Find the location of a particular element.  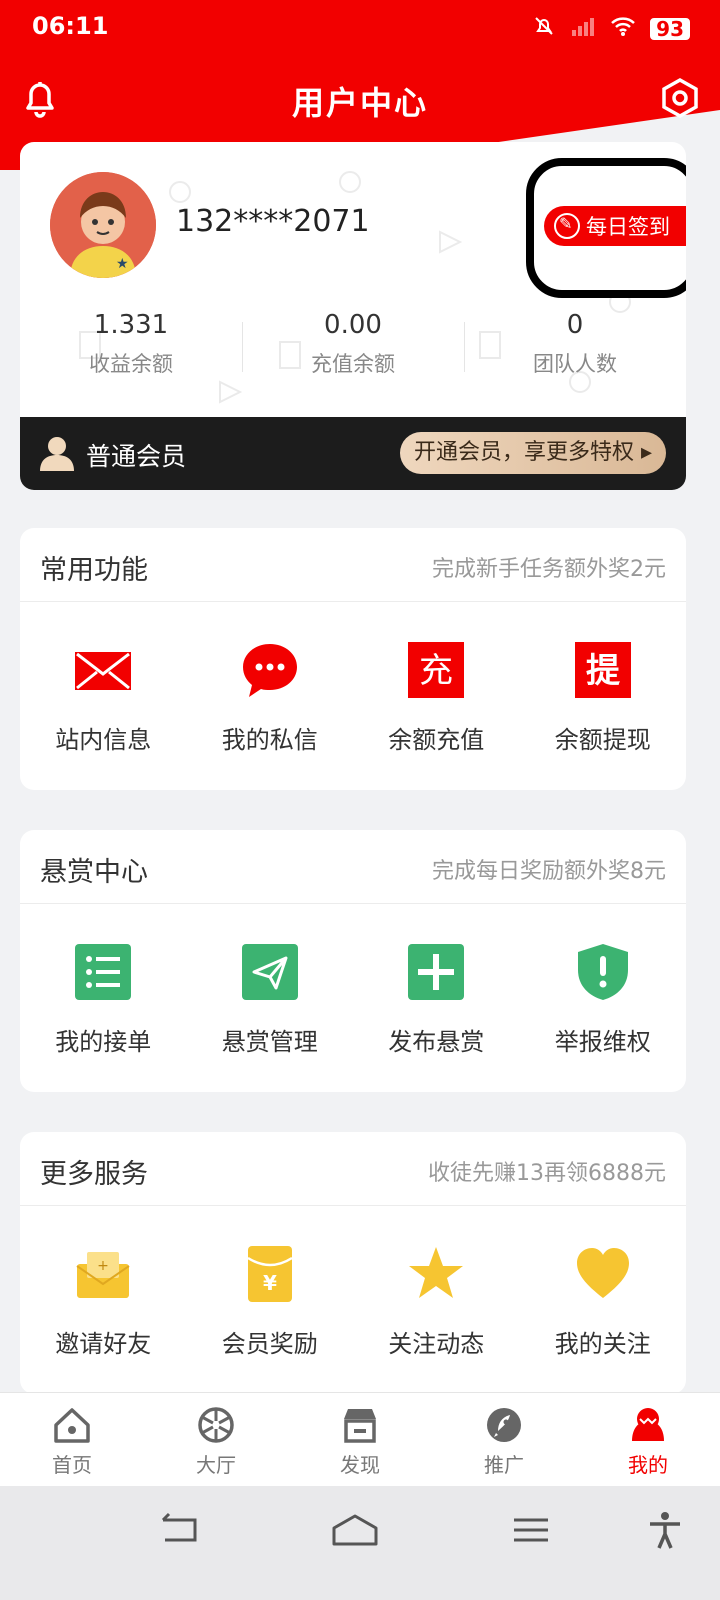

status-time: 06:11 is located at coordinates (70, 26).